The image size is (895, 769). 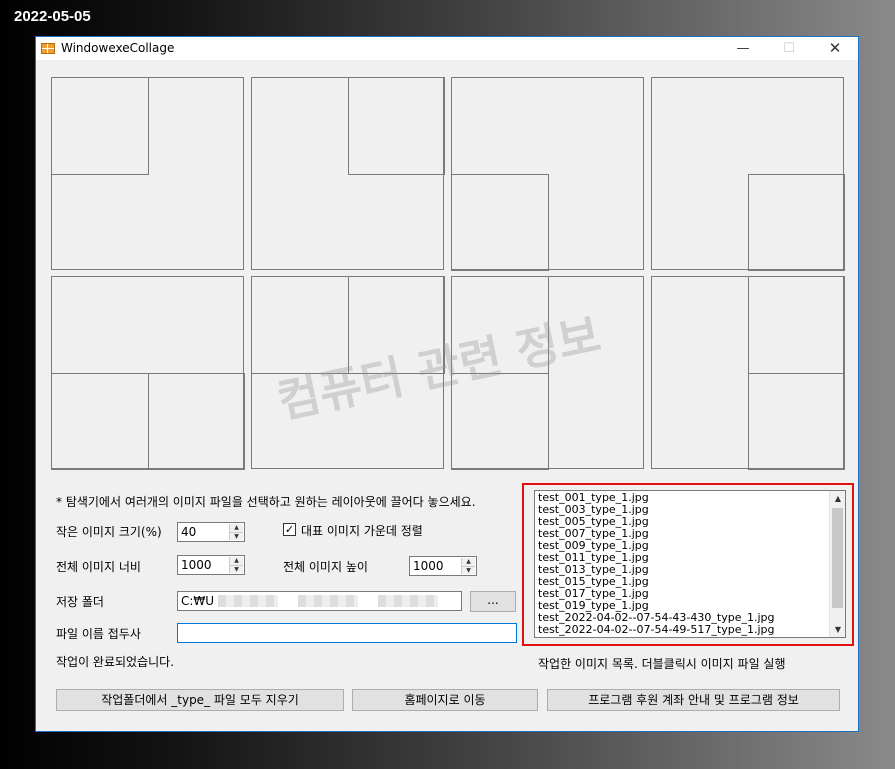 What do you see at coordinates (118, 48) in the screenshot?
I see `window-title: WindowexeCollage` at bounding box center [118, 48].